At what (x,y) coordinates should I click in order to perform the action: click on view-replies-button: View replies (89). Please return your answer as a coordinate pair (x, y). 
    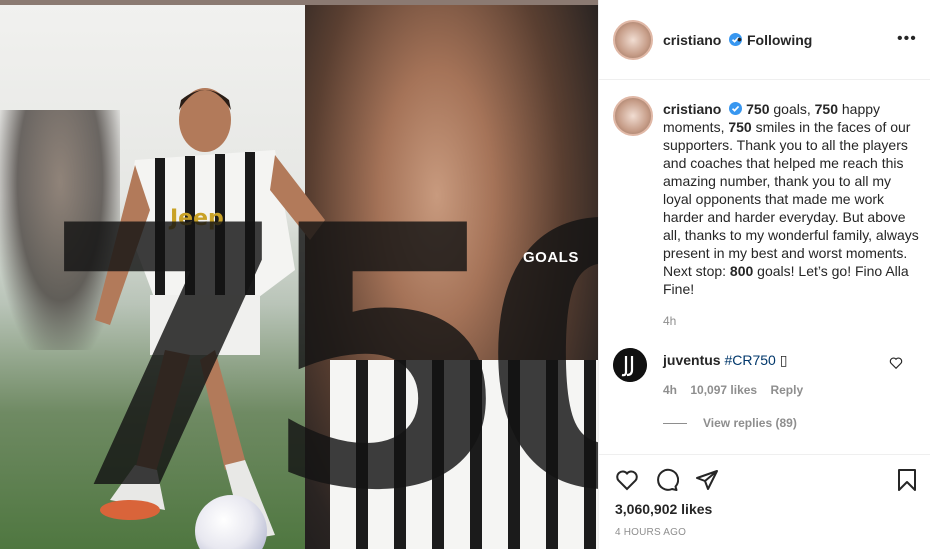
    Looking at the image, I should click on (730, 423).